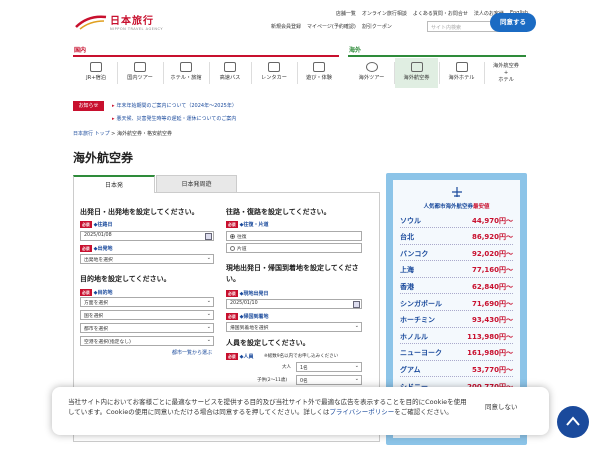 The width and height of the screenshot is (600, 450). Describe the element at coordinates (140, 67) in the screenshot. I see `tour-icon` at that location.